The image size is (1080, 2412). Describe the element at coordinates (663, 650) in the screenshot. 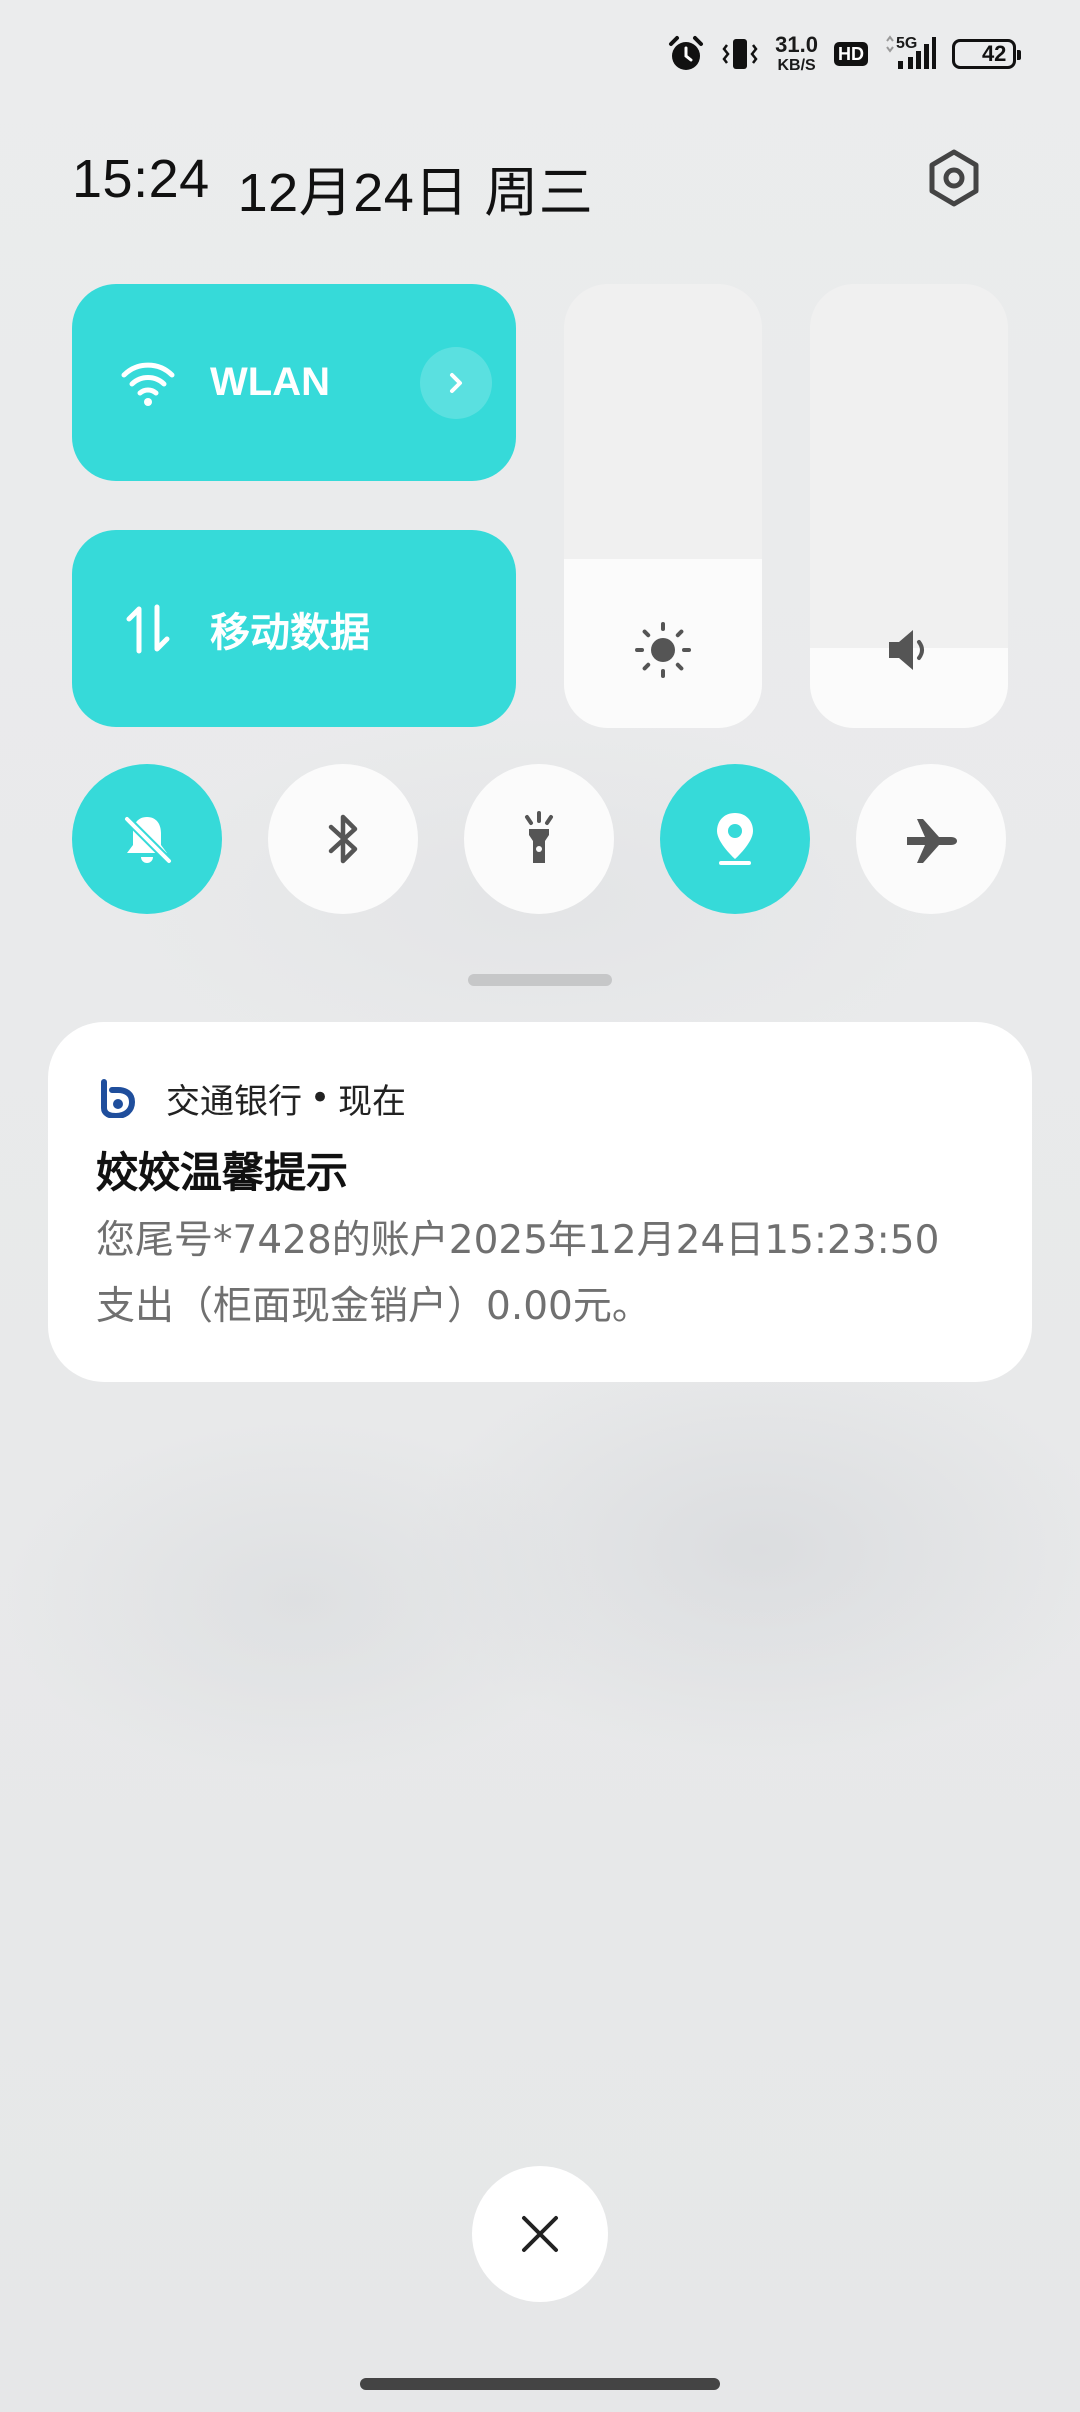

I see `brightness-icon` at that location.